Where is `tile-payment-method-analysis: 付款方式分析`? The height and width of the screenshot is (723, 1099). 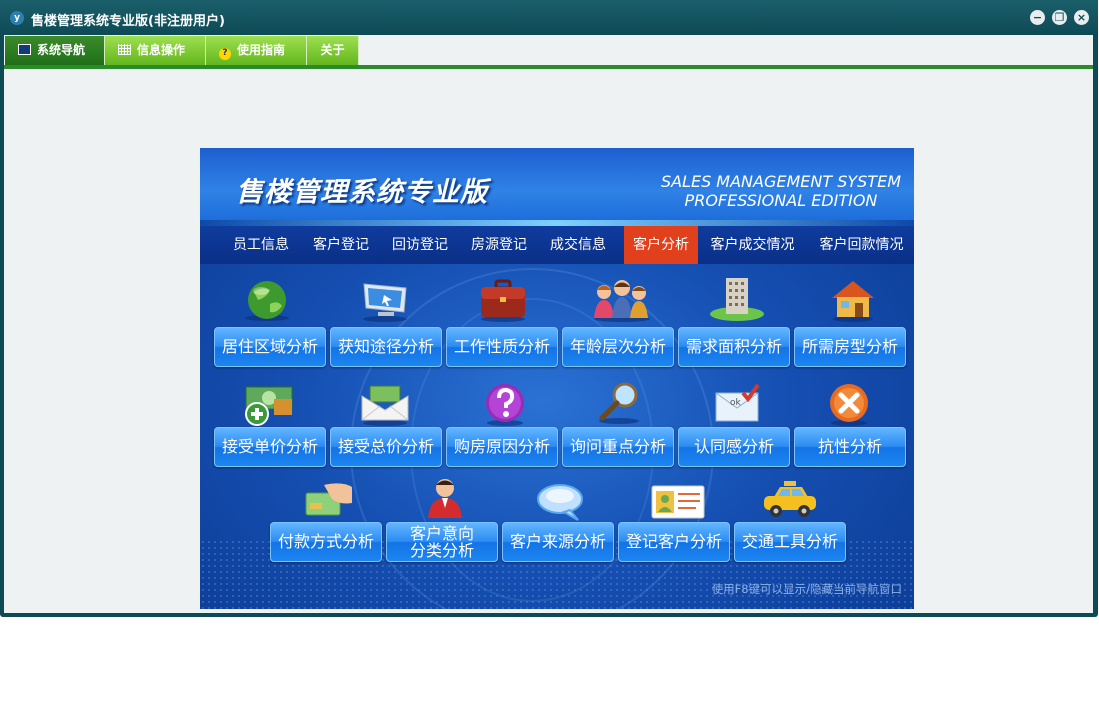 tile-payment-method-analysis: 付款方式分析 is located at coordinates (326, 542).